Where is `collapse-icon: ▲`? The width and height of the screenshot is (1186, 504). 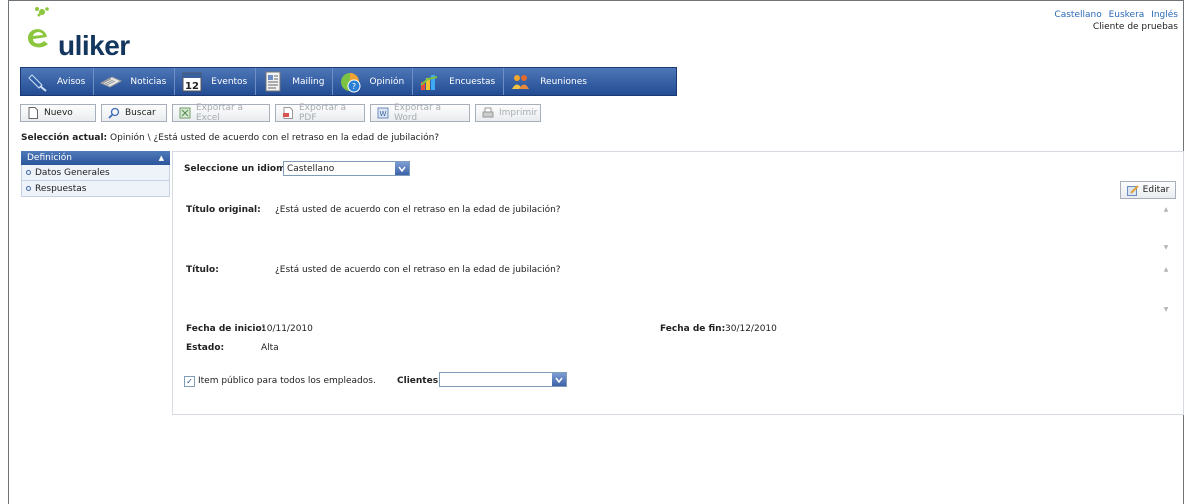 collapse-icon: ▲ is located at coordinates (161, 158).